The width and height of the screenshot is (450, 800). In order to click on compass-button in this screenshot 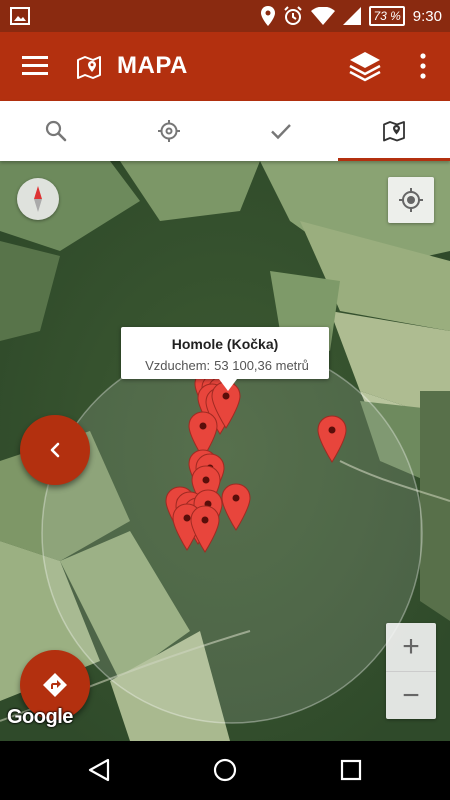, I will do `click(38, 199)`.